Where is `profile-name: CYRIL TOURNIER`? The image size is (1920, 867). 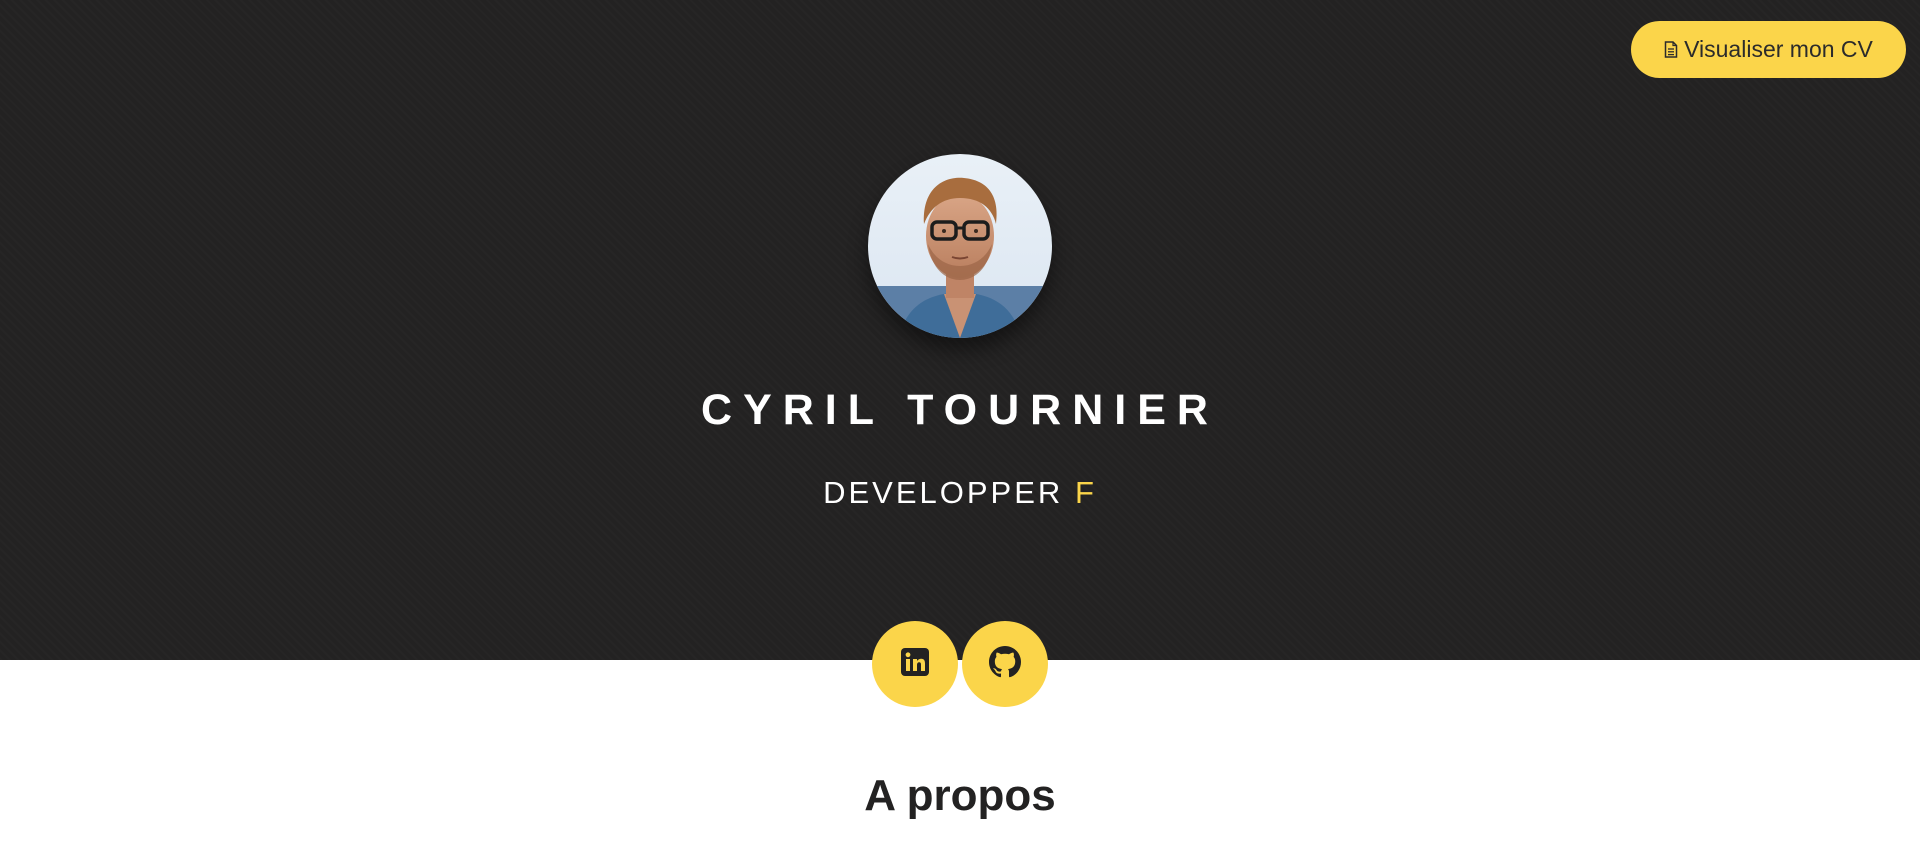 profile-name: CYRIL TOURNIER is located at coordinates (960, 410).